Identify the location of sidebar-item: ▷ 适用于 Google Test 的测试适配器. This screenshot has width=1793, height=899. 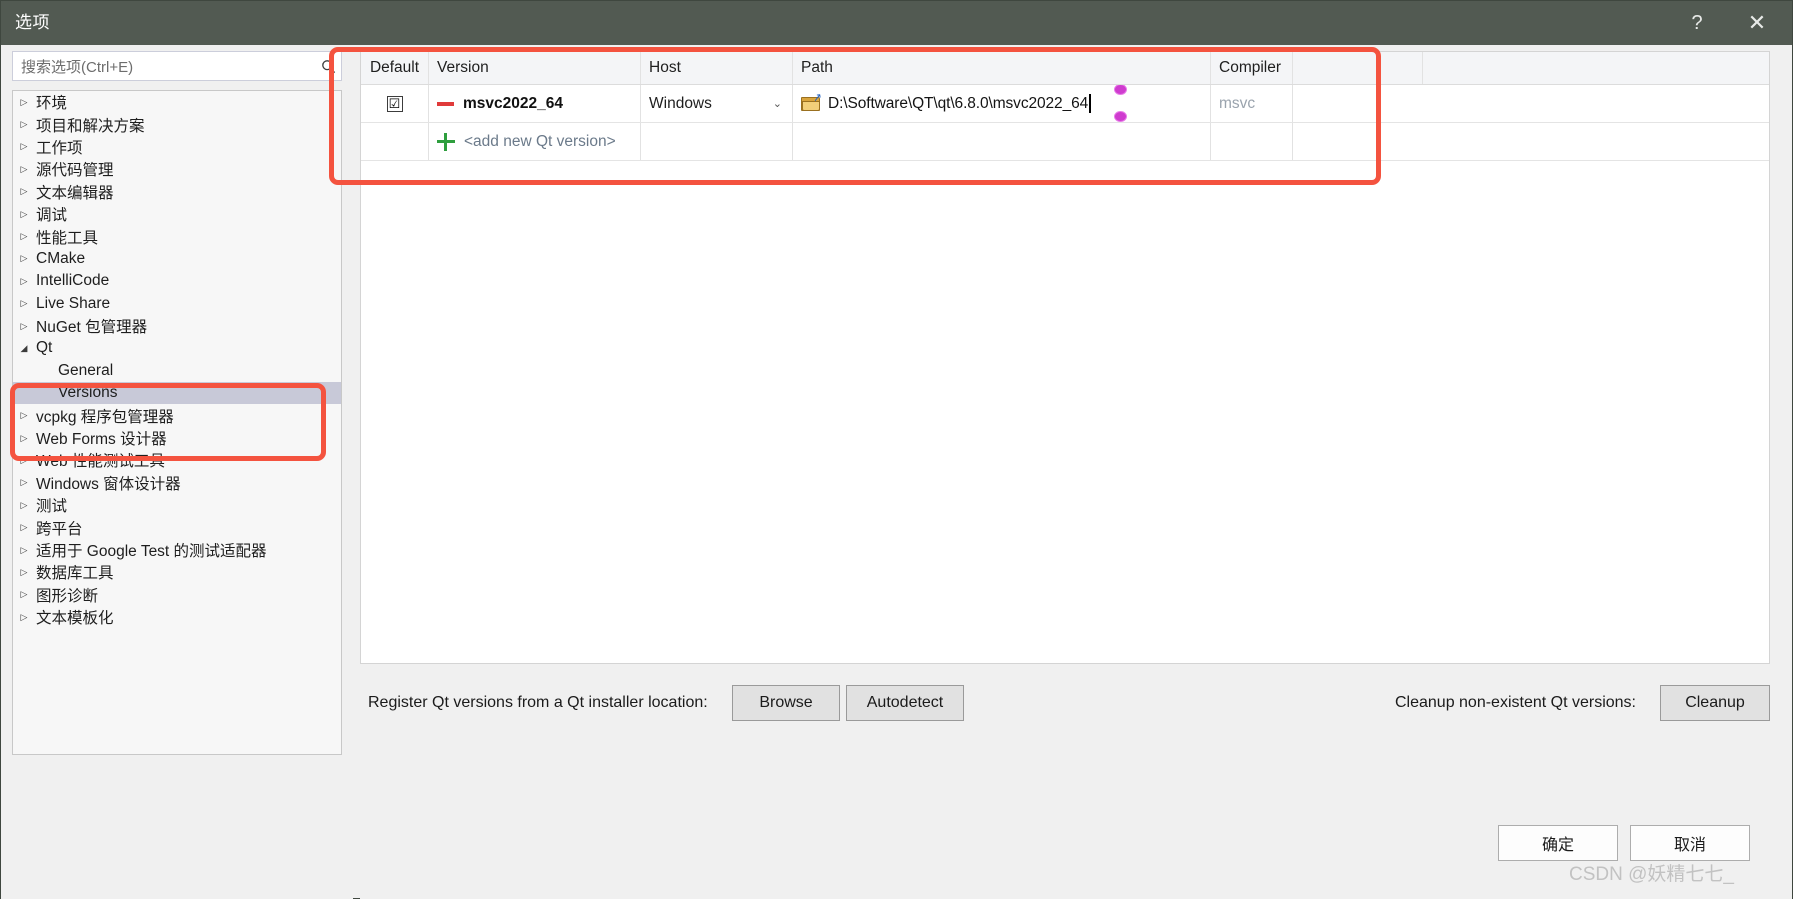
(177, 550).